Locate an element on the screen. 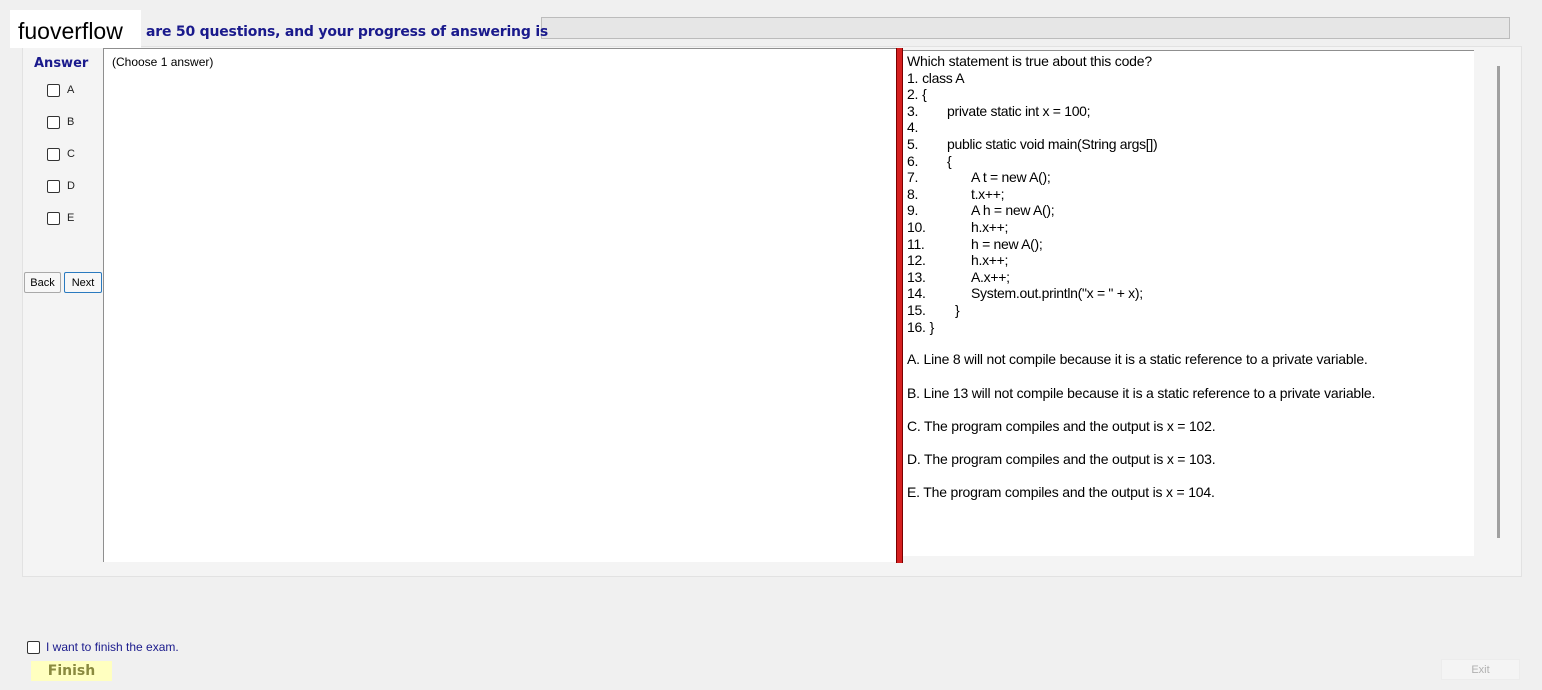 The height and width of the screenshot is (690, 1542). code-line-number: 8. is located at coordinates (913, 193).